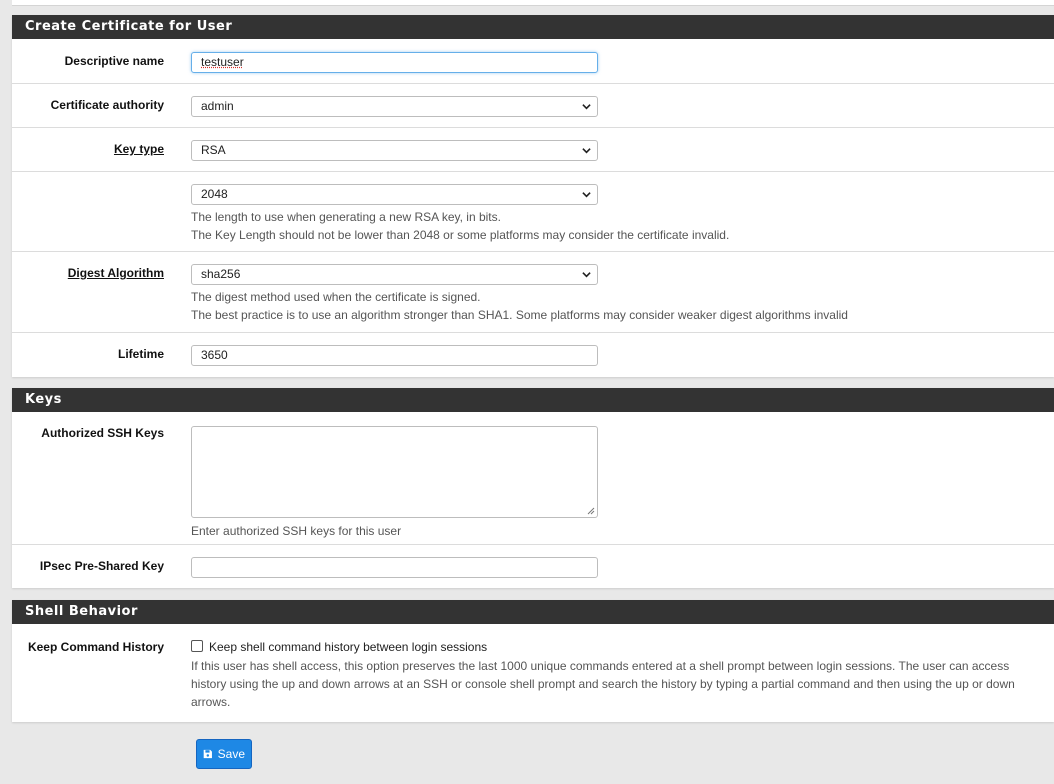 This screenshot has width=1054, height=784. What do you see at coordinates (533, 27) in the screenshot?
I see `panel-heading: Create Certificate for User` at bounding box center [533, 27].